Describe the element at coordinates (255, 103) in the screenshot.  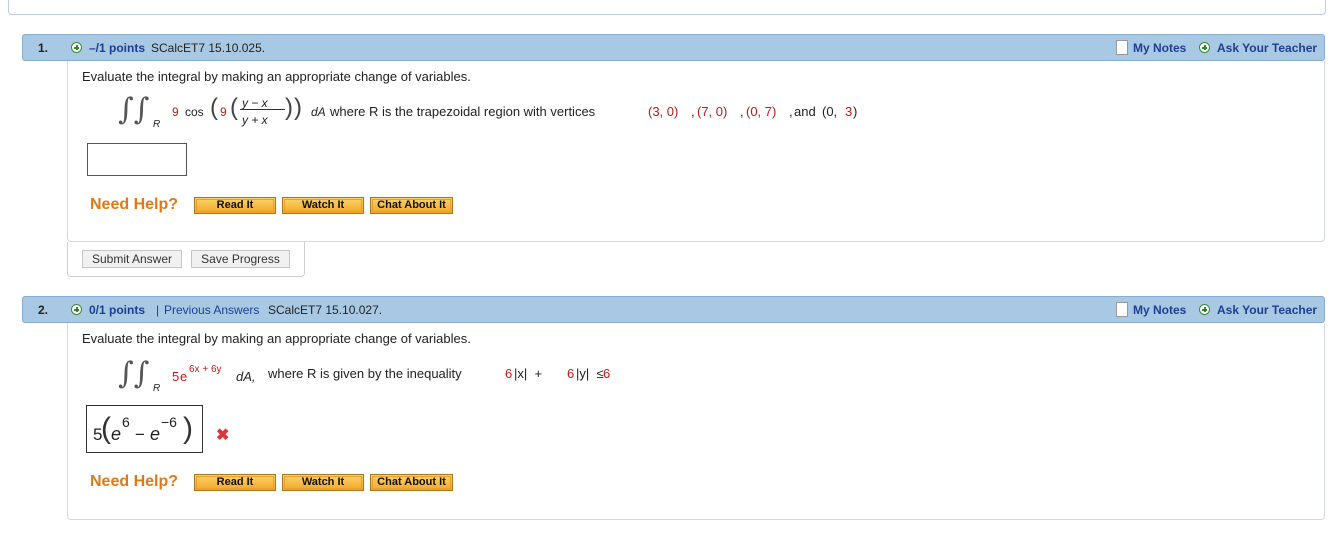
I see `fraction-numerator: y − x` at that location.